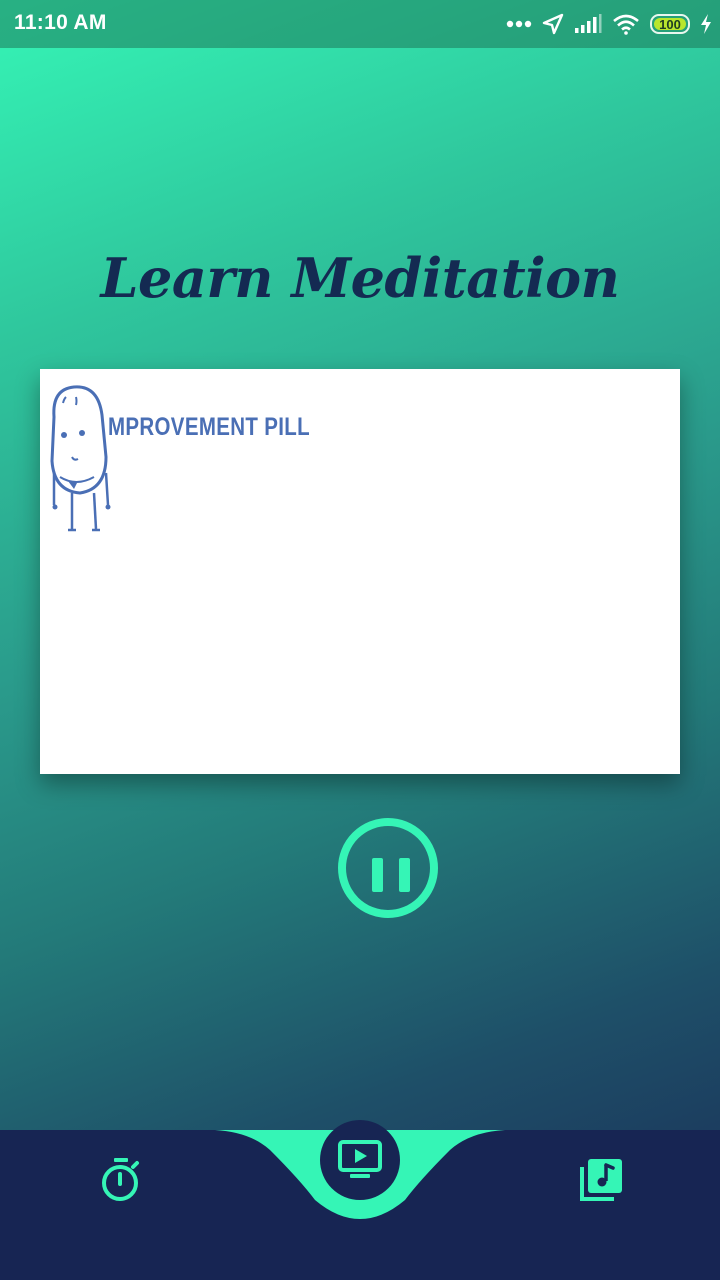 Image resolution: width=720 pixels, height=1280 pixels. I want to click on pill-character-drawing, so click(80, 458).